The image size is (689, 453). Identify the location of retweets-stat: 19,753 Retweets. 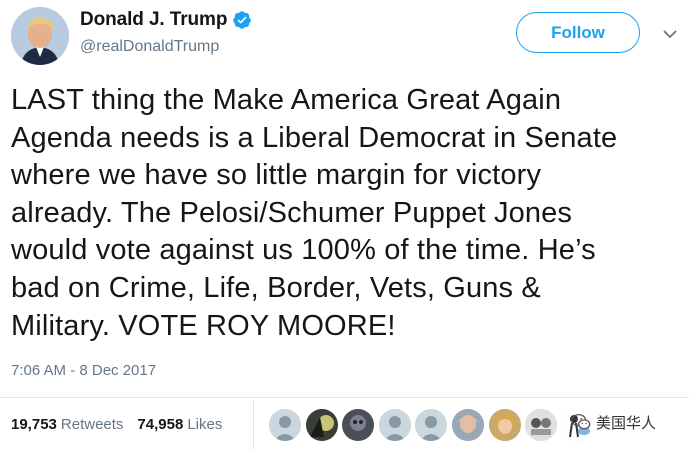
(67, 424).